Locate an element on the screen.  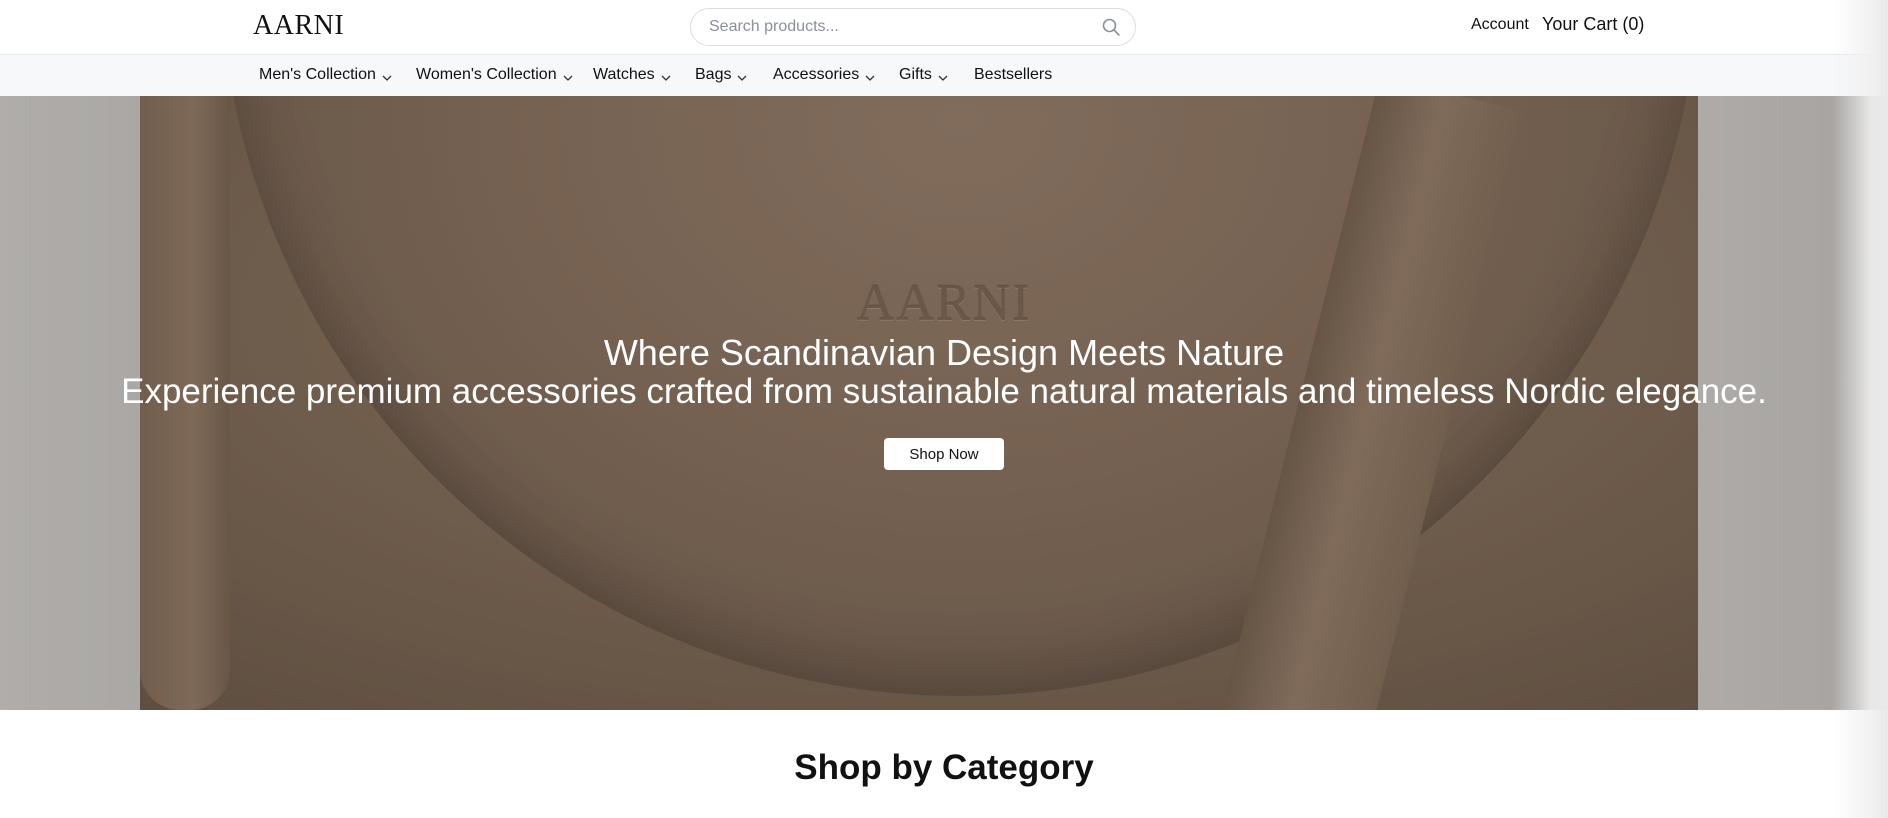
search-bar is located at coordinates (913, 27).